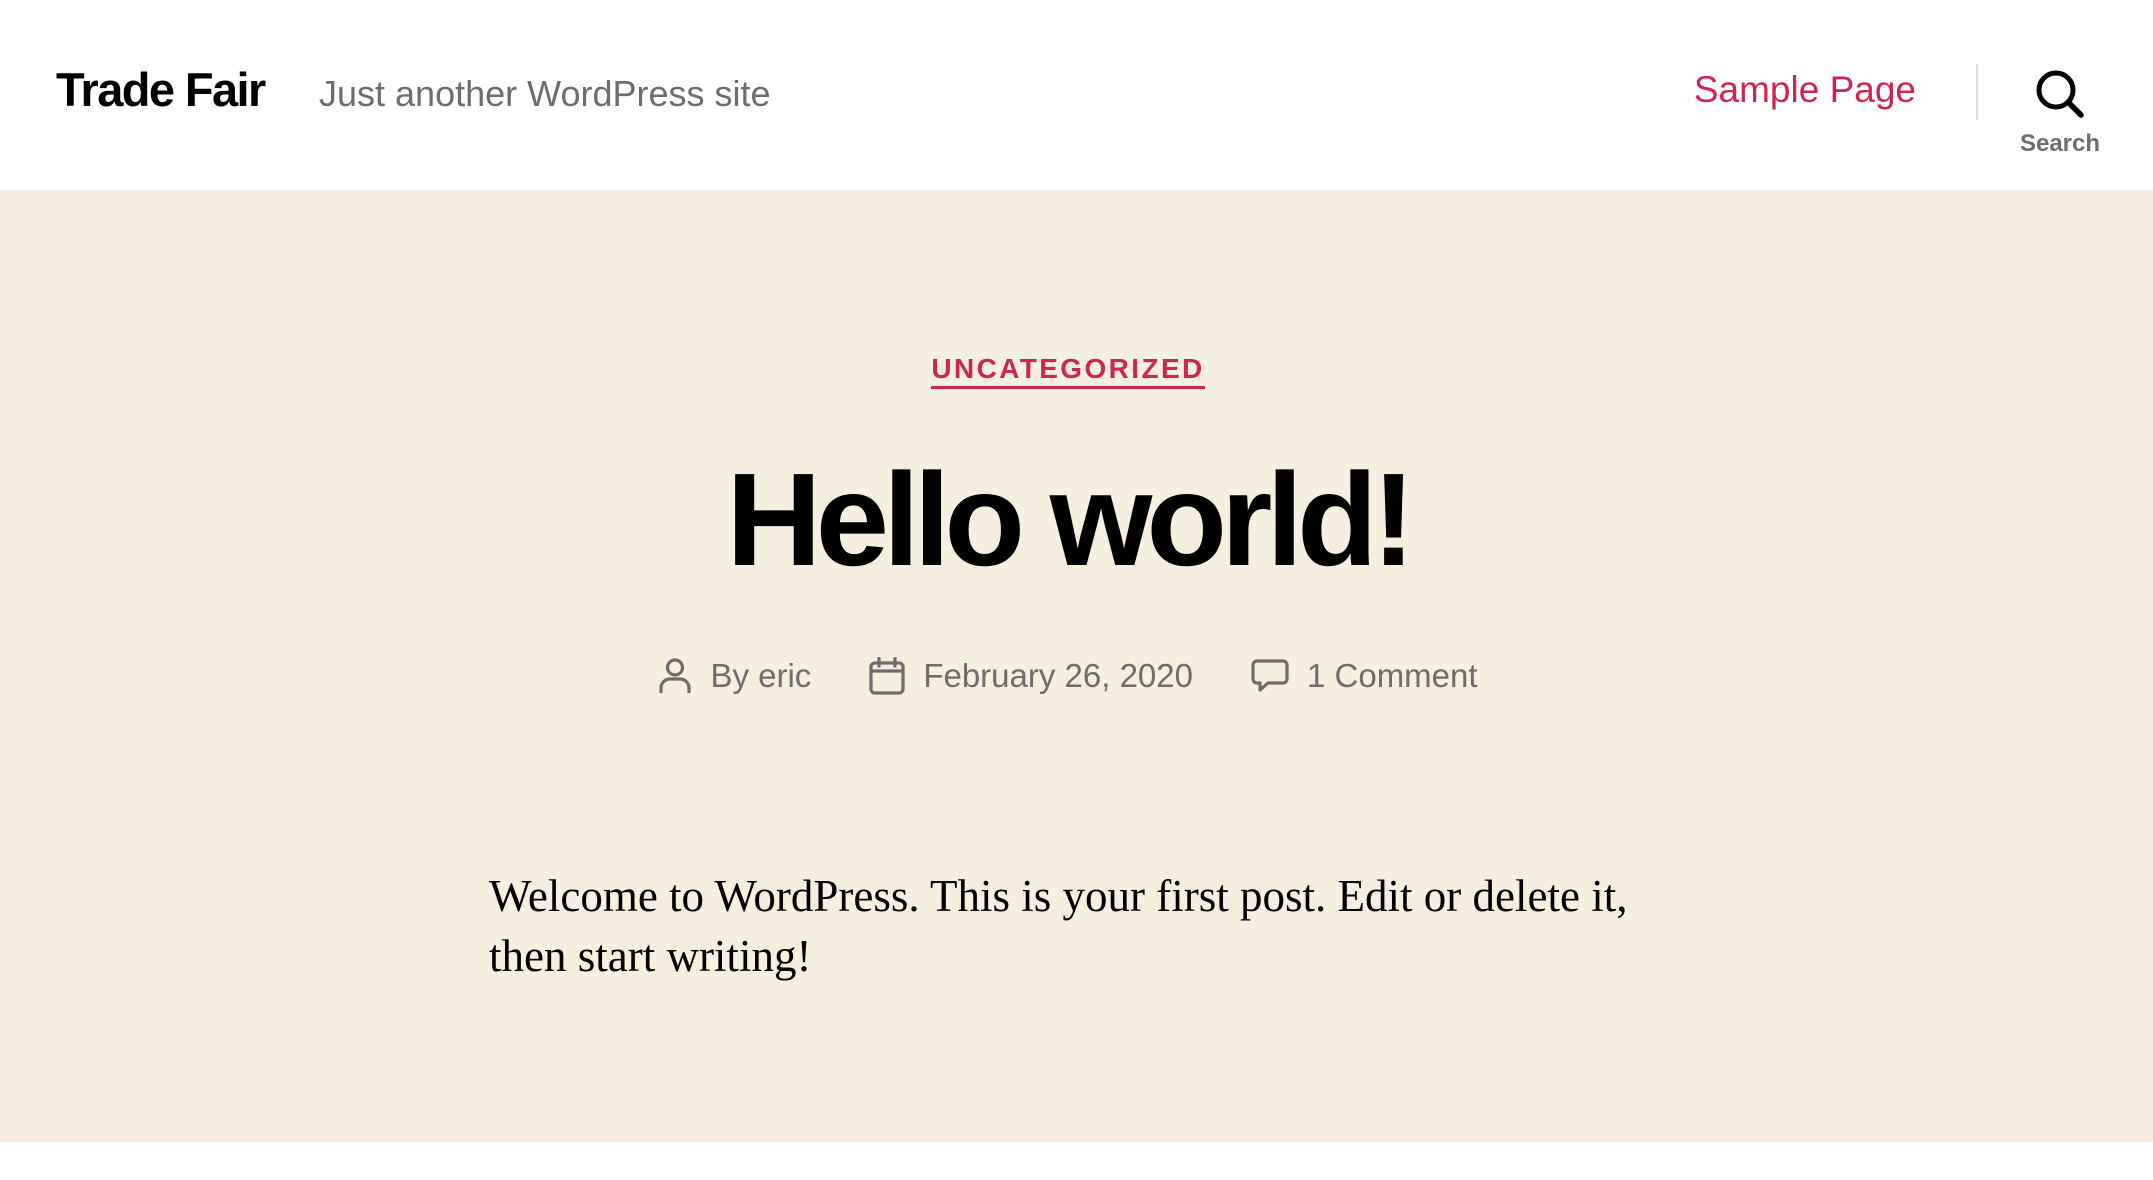  I want to click on category-link-wrapper: UNCATEGORIZED, so click(1068, 369).